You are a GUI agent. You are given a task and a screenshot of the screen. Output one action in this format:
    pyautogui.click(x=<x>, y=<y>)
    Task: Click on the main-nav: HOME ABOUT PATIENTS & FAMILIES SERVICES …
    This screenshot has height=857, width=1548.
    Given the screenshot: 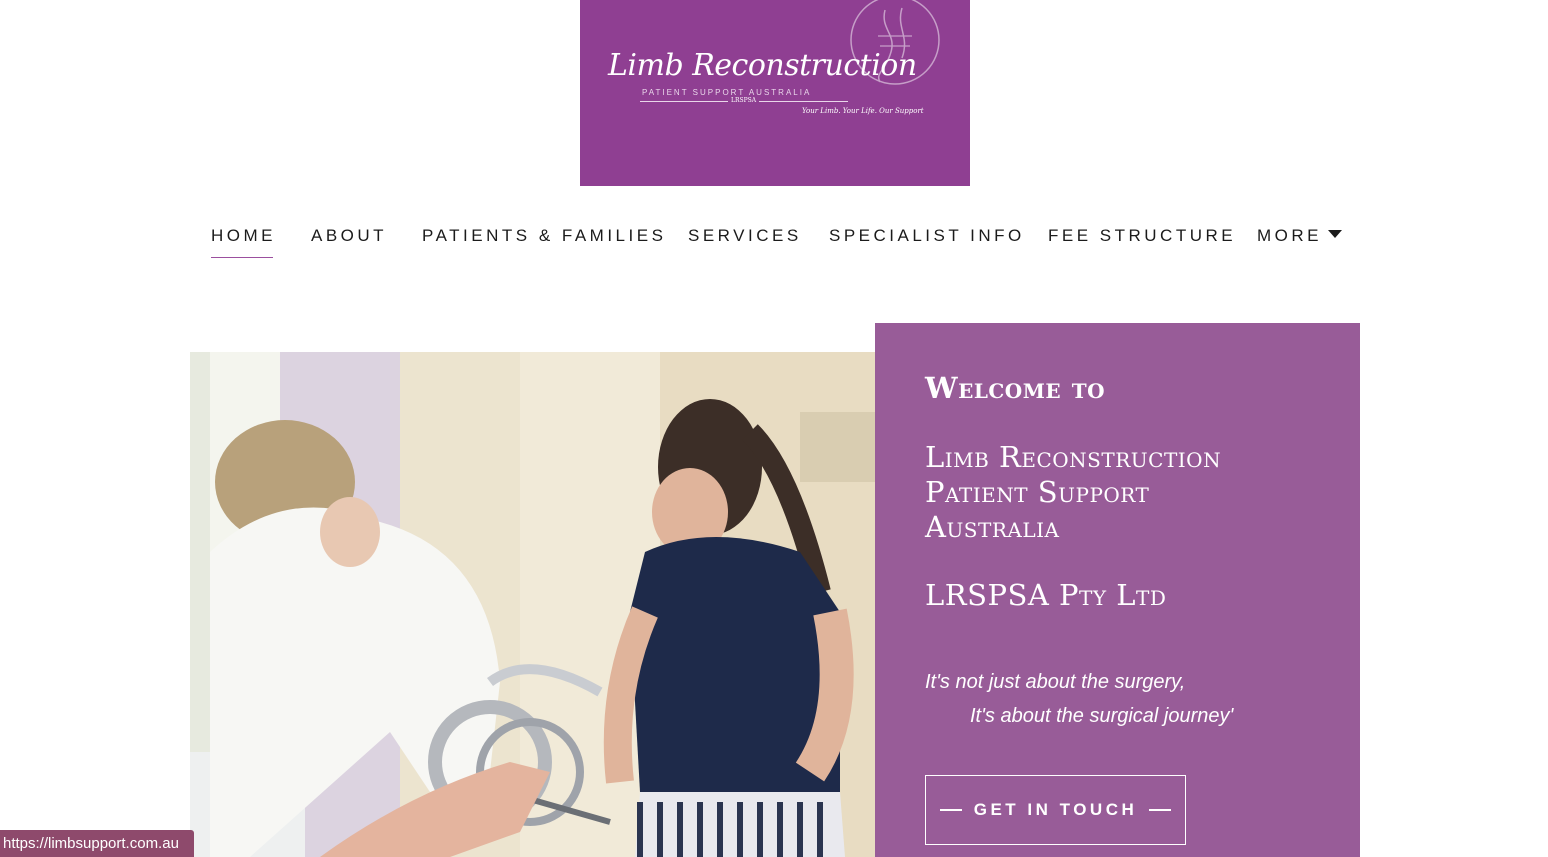 What is the action you would take?
    pyautogui.click(x=774, y=246)
    